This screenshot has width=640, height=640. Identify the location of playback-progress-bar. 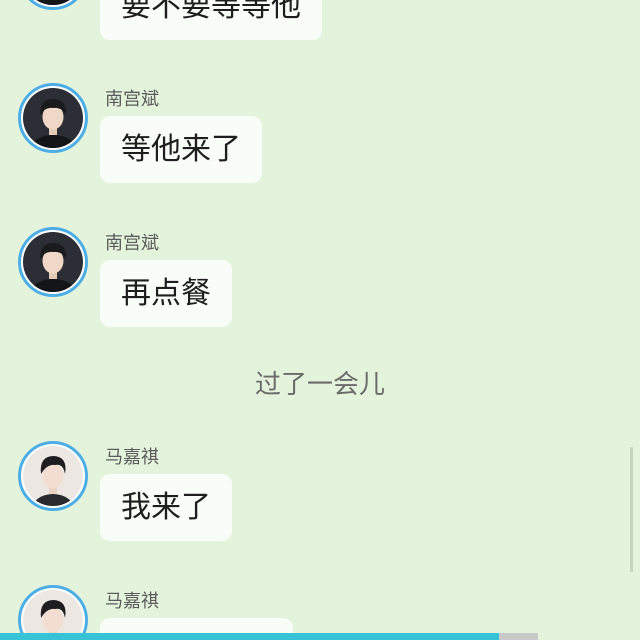
(320, 636).